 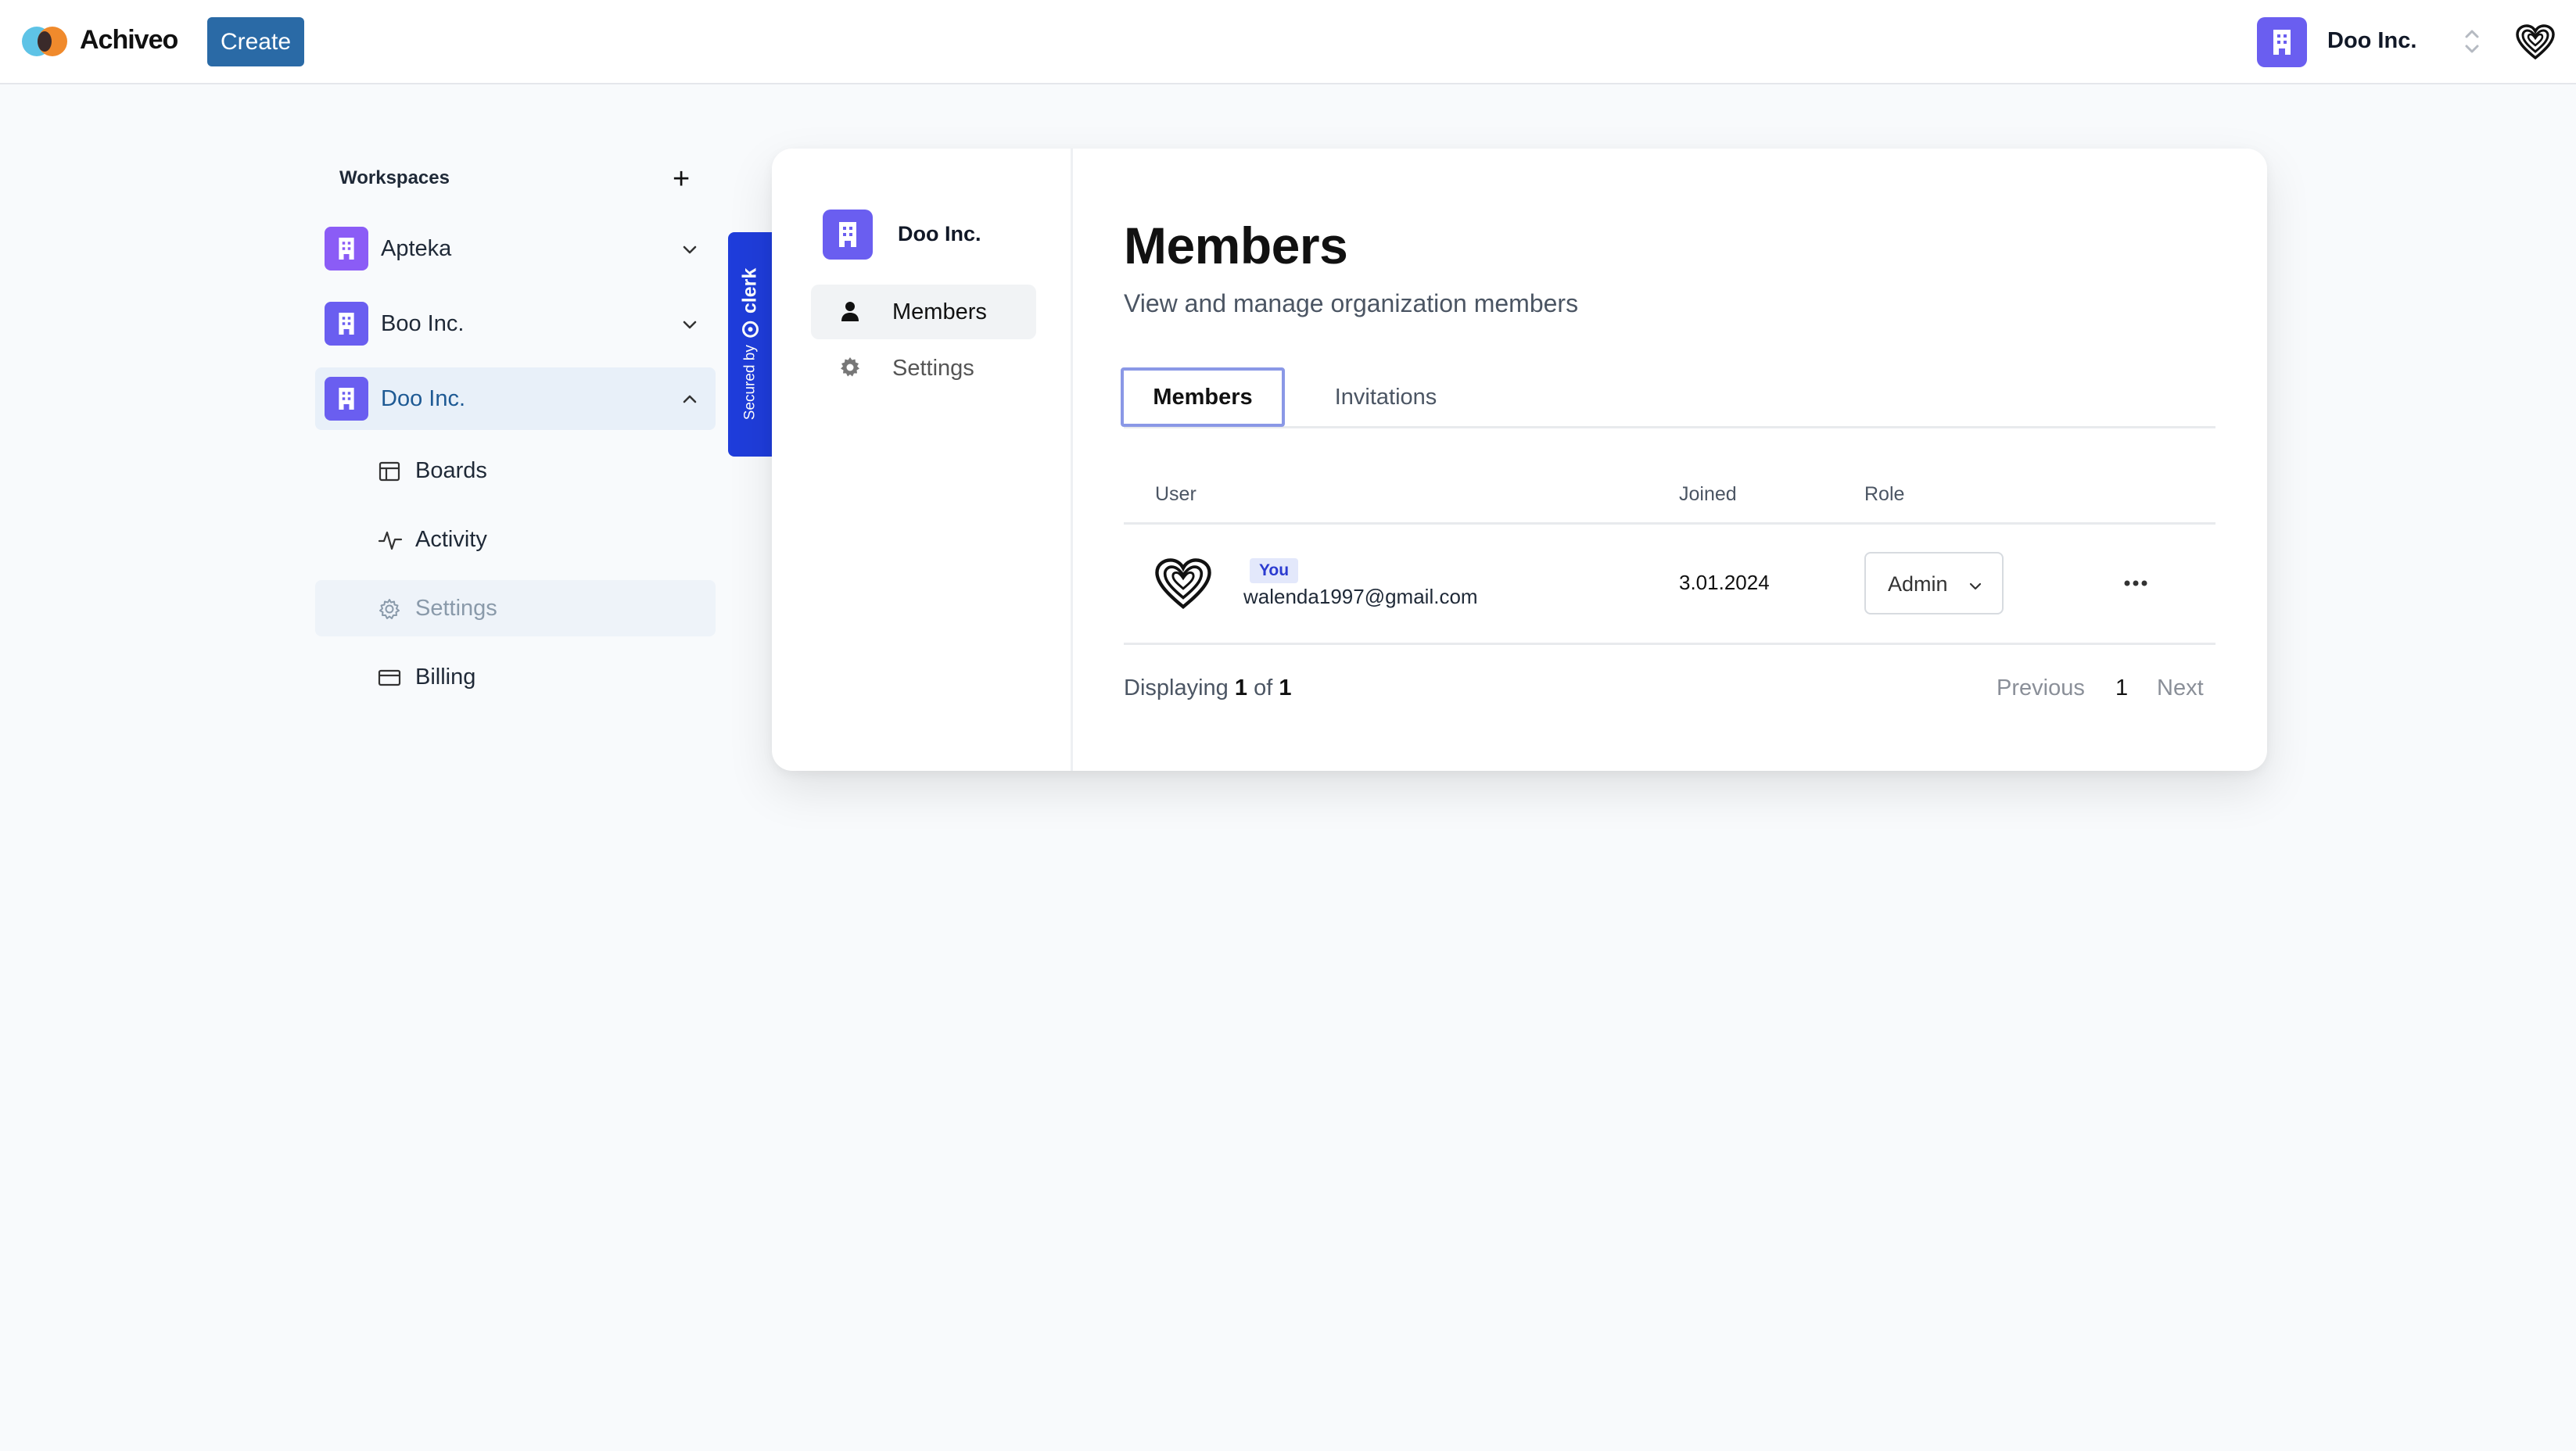 I want to click on role-select-value: Admin, so click(x=1918, y=584).